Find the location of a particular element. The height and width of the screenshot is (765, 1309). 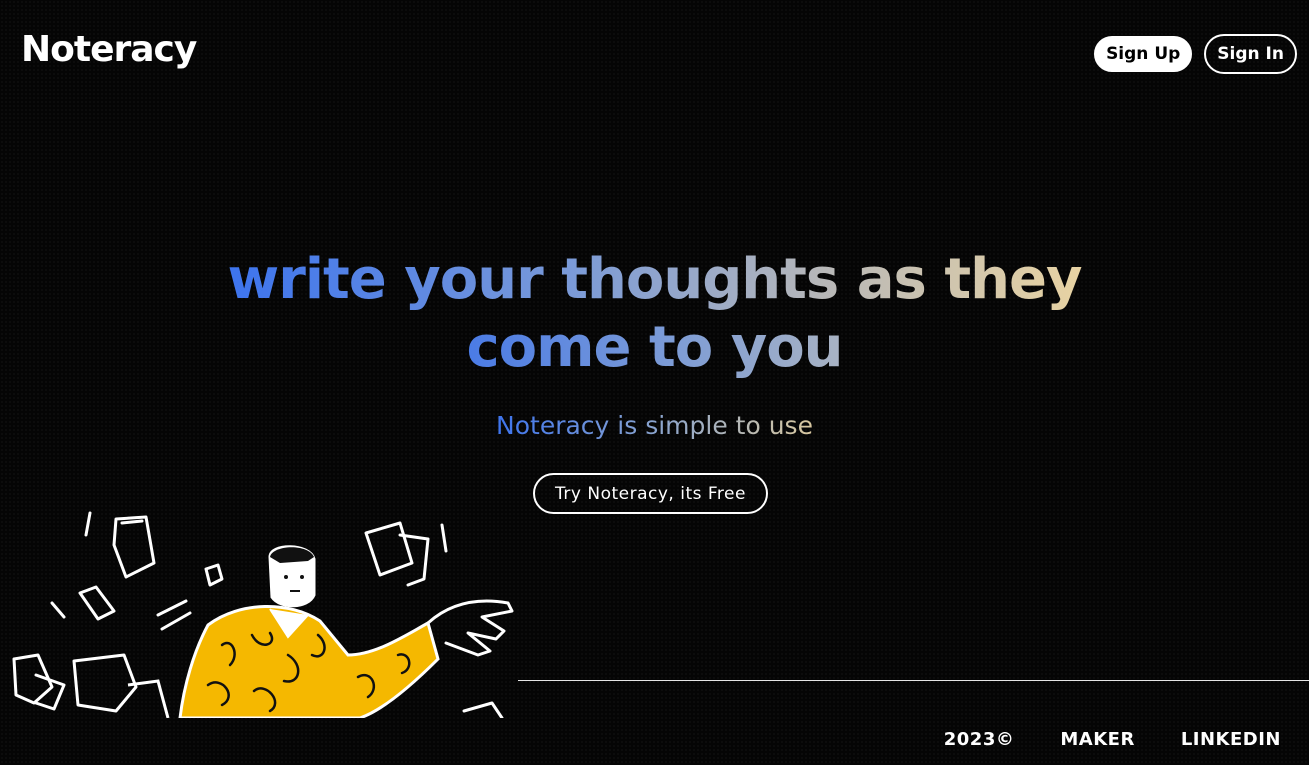

copyright-year: 2023© is located at coordinates (979, 739).